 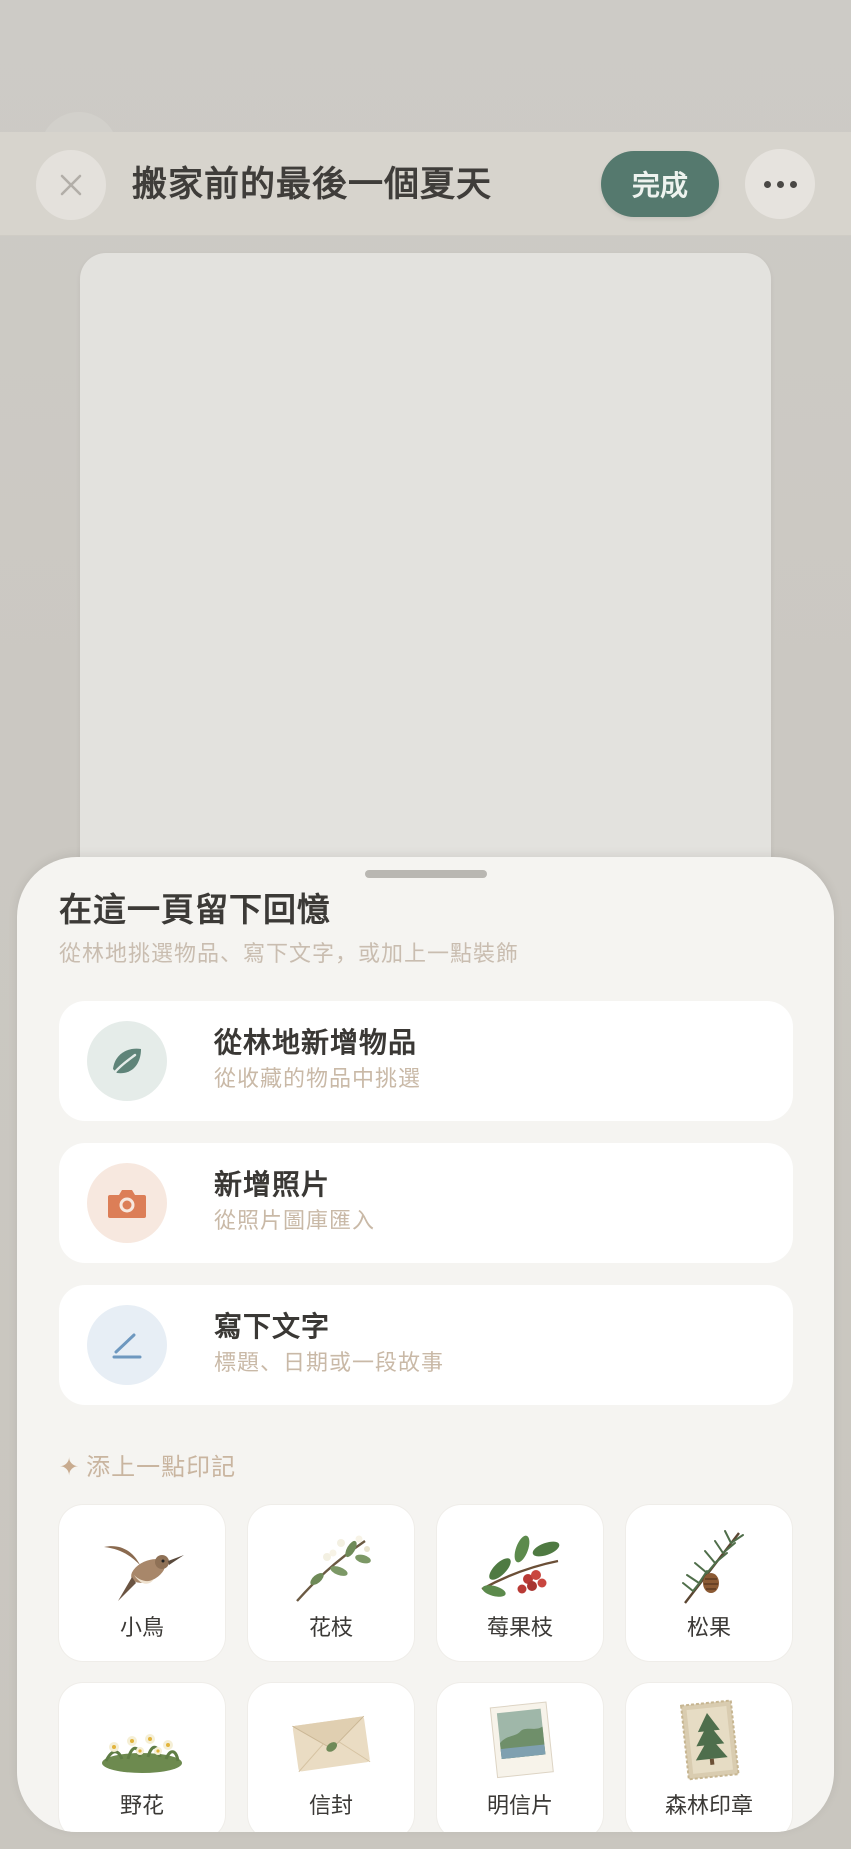 I want to click on stamps-heading-label: 添上一點印記, so click(x=161, y=1467).